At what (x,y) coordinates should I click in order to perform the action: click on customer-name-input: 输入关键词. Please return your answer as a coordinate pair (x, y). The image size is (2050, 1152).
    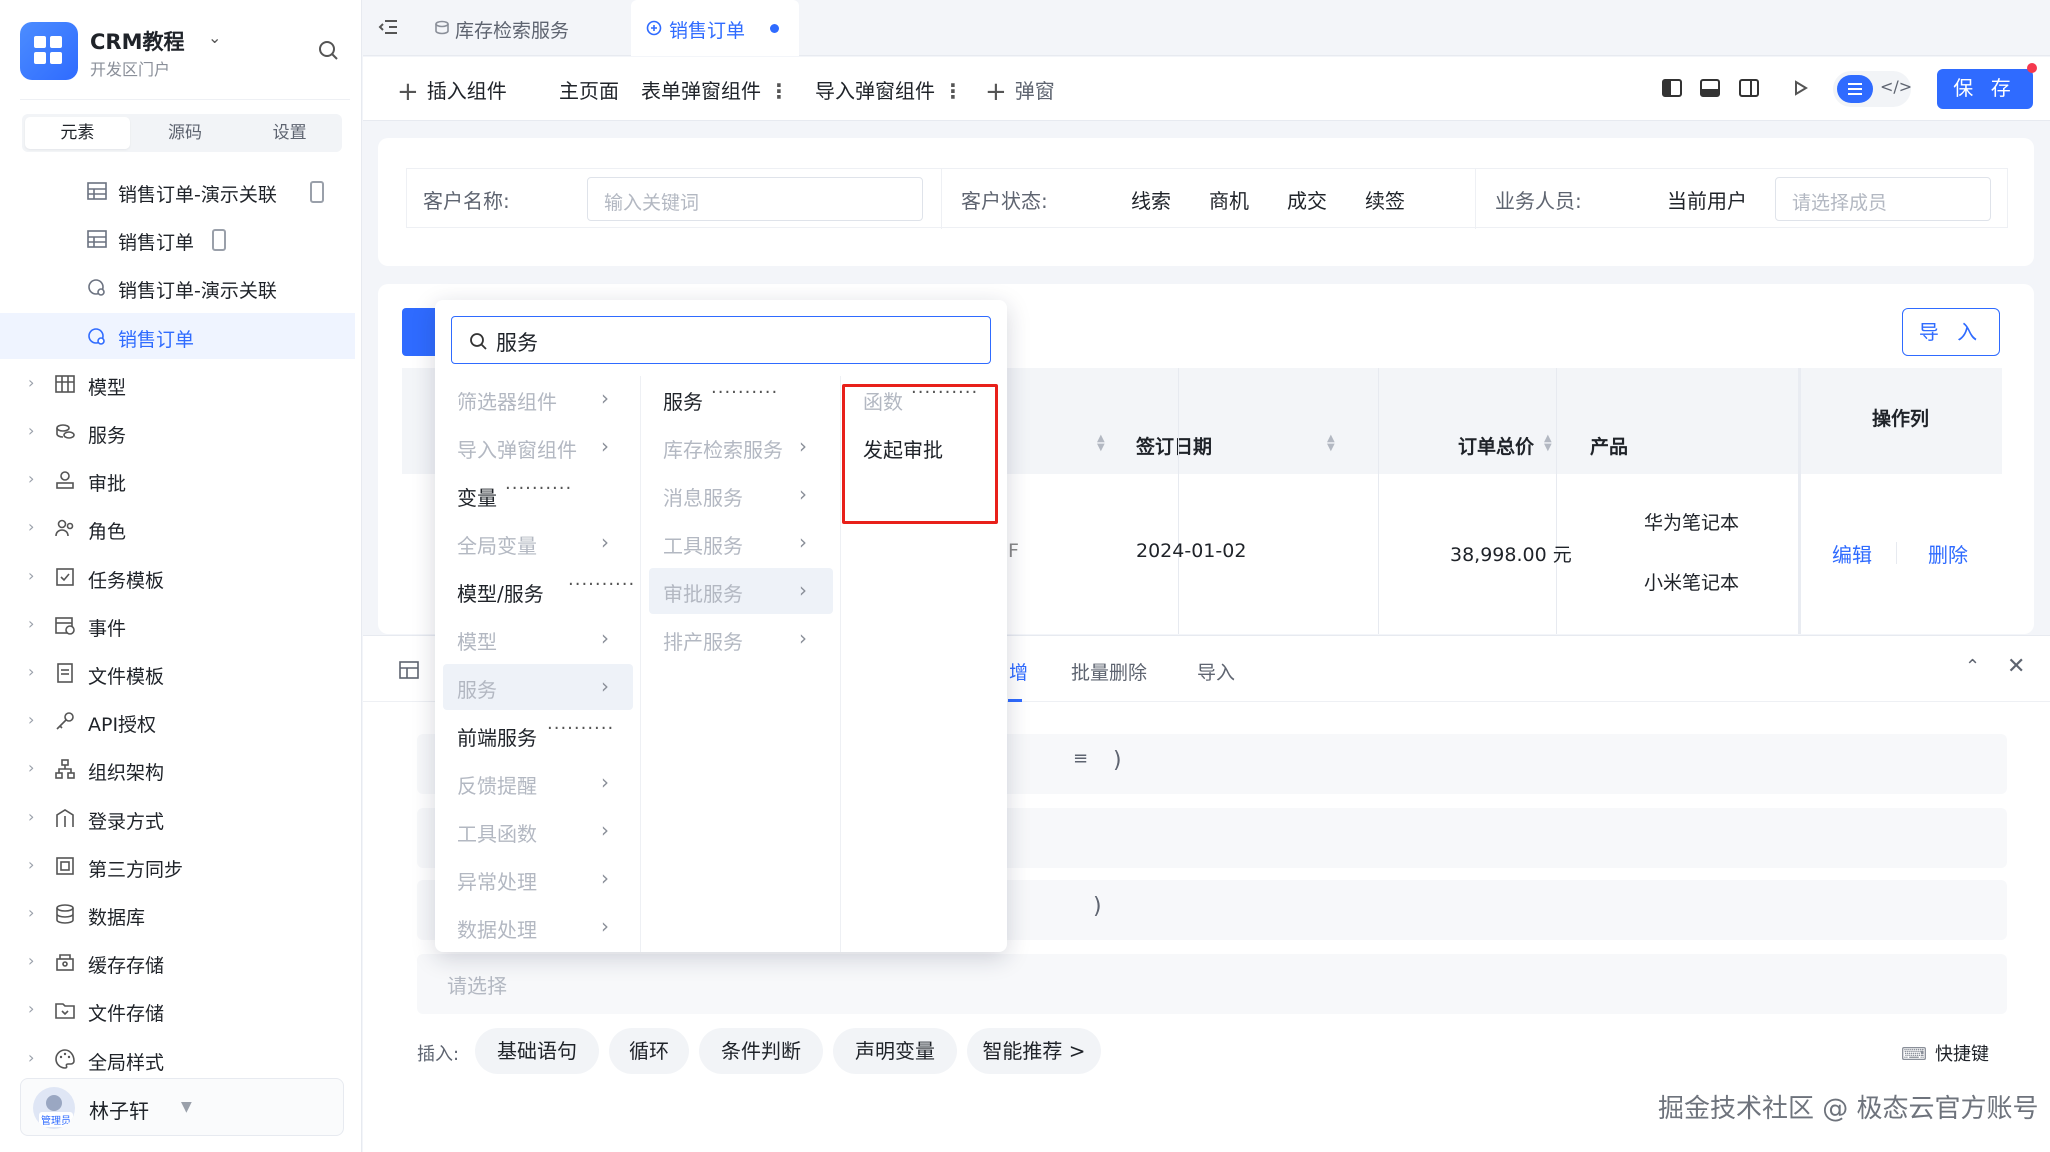
    Looking at the image, I should click on (755, 199).